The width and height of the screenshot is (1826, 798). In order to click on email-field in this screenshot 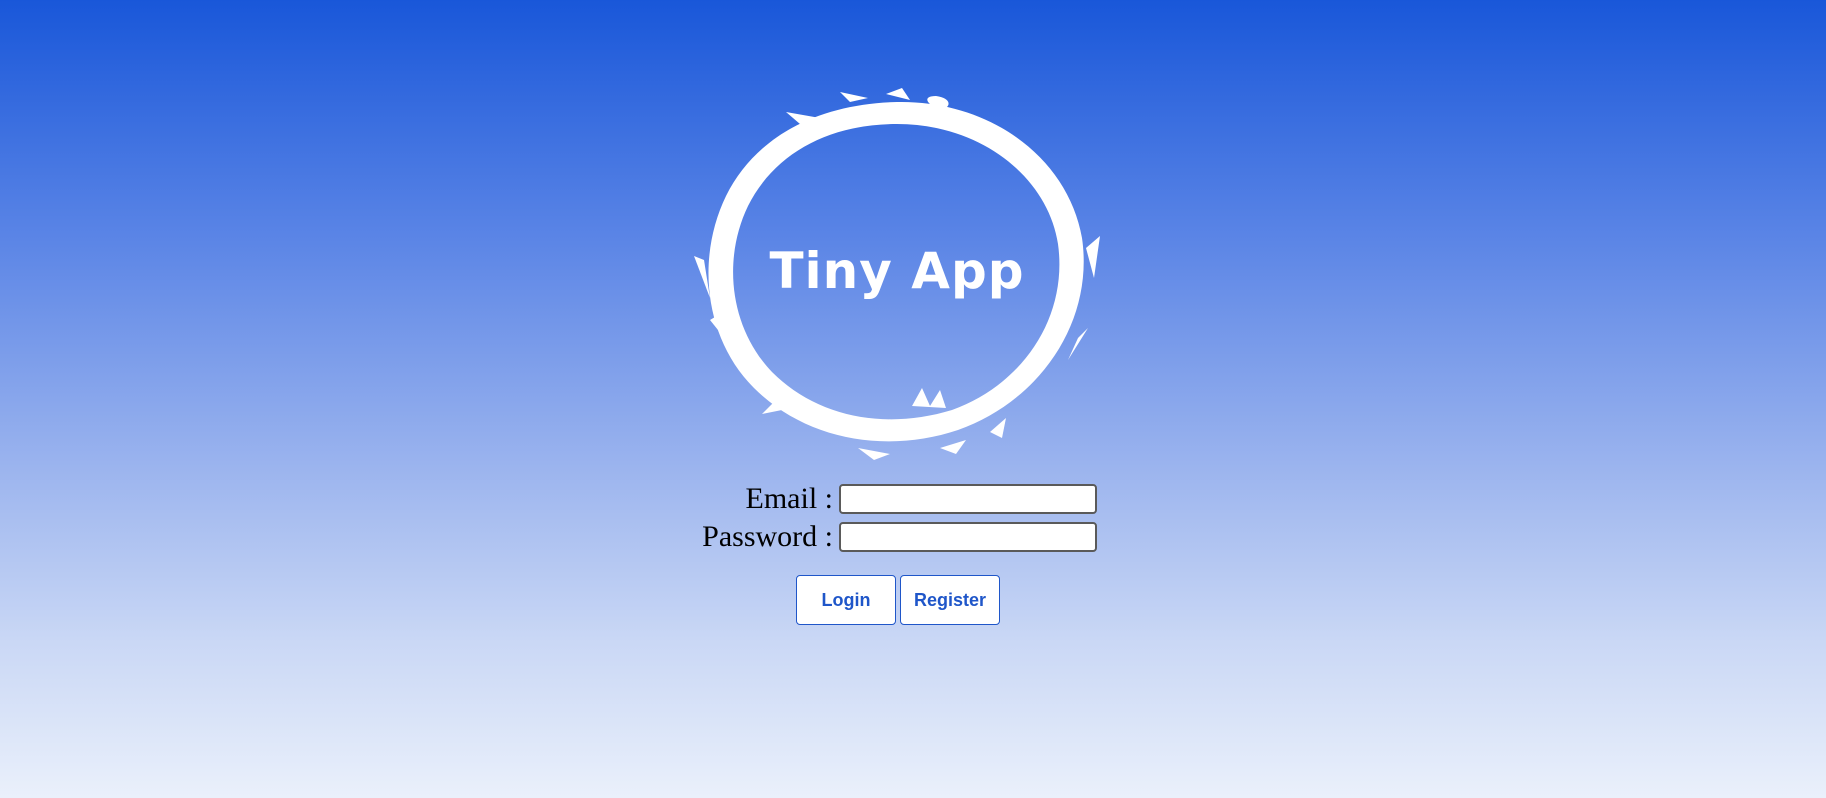, I will do `click(968, 499)`.